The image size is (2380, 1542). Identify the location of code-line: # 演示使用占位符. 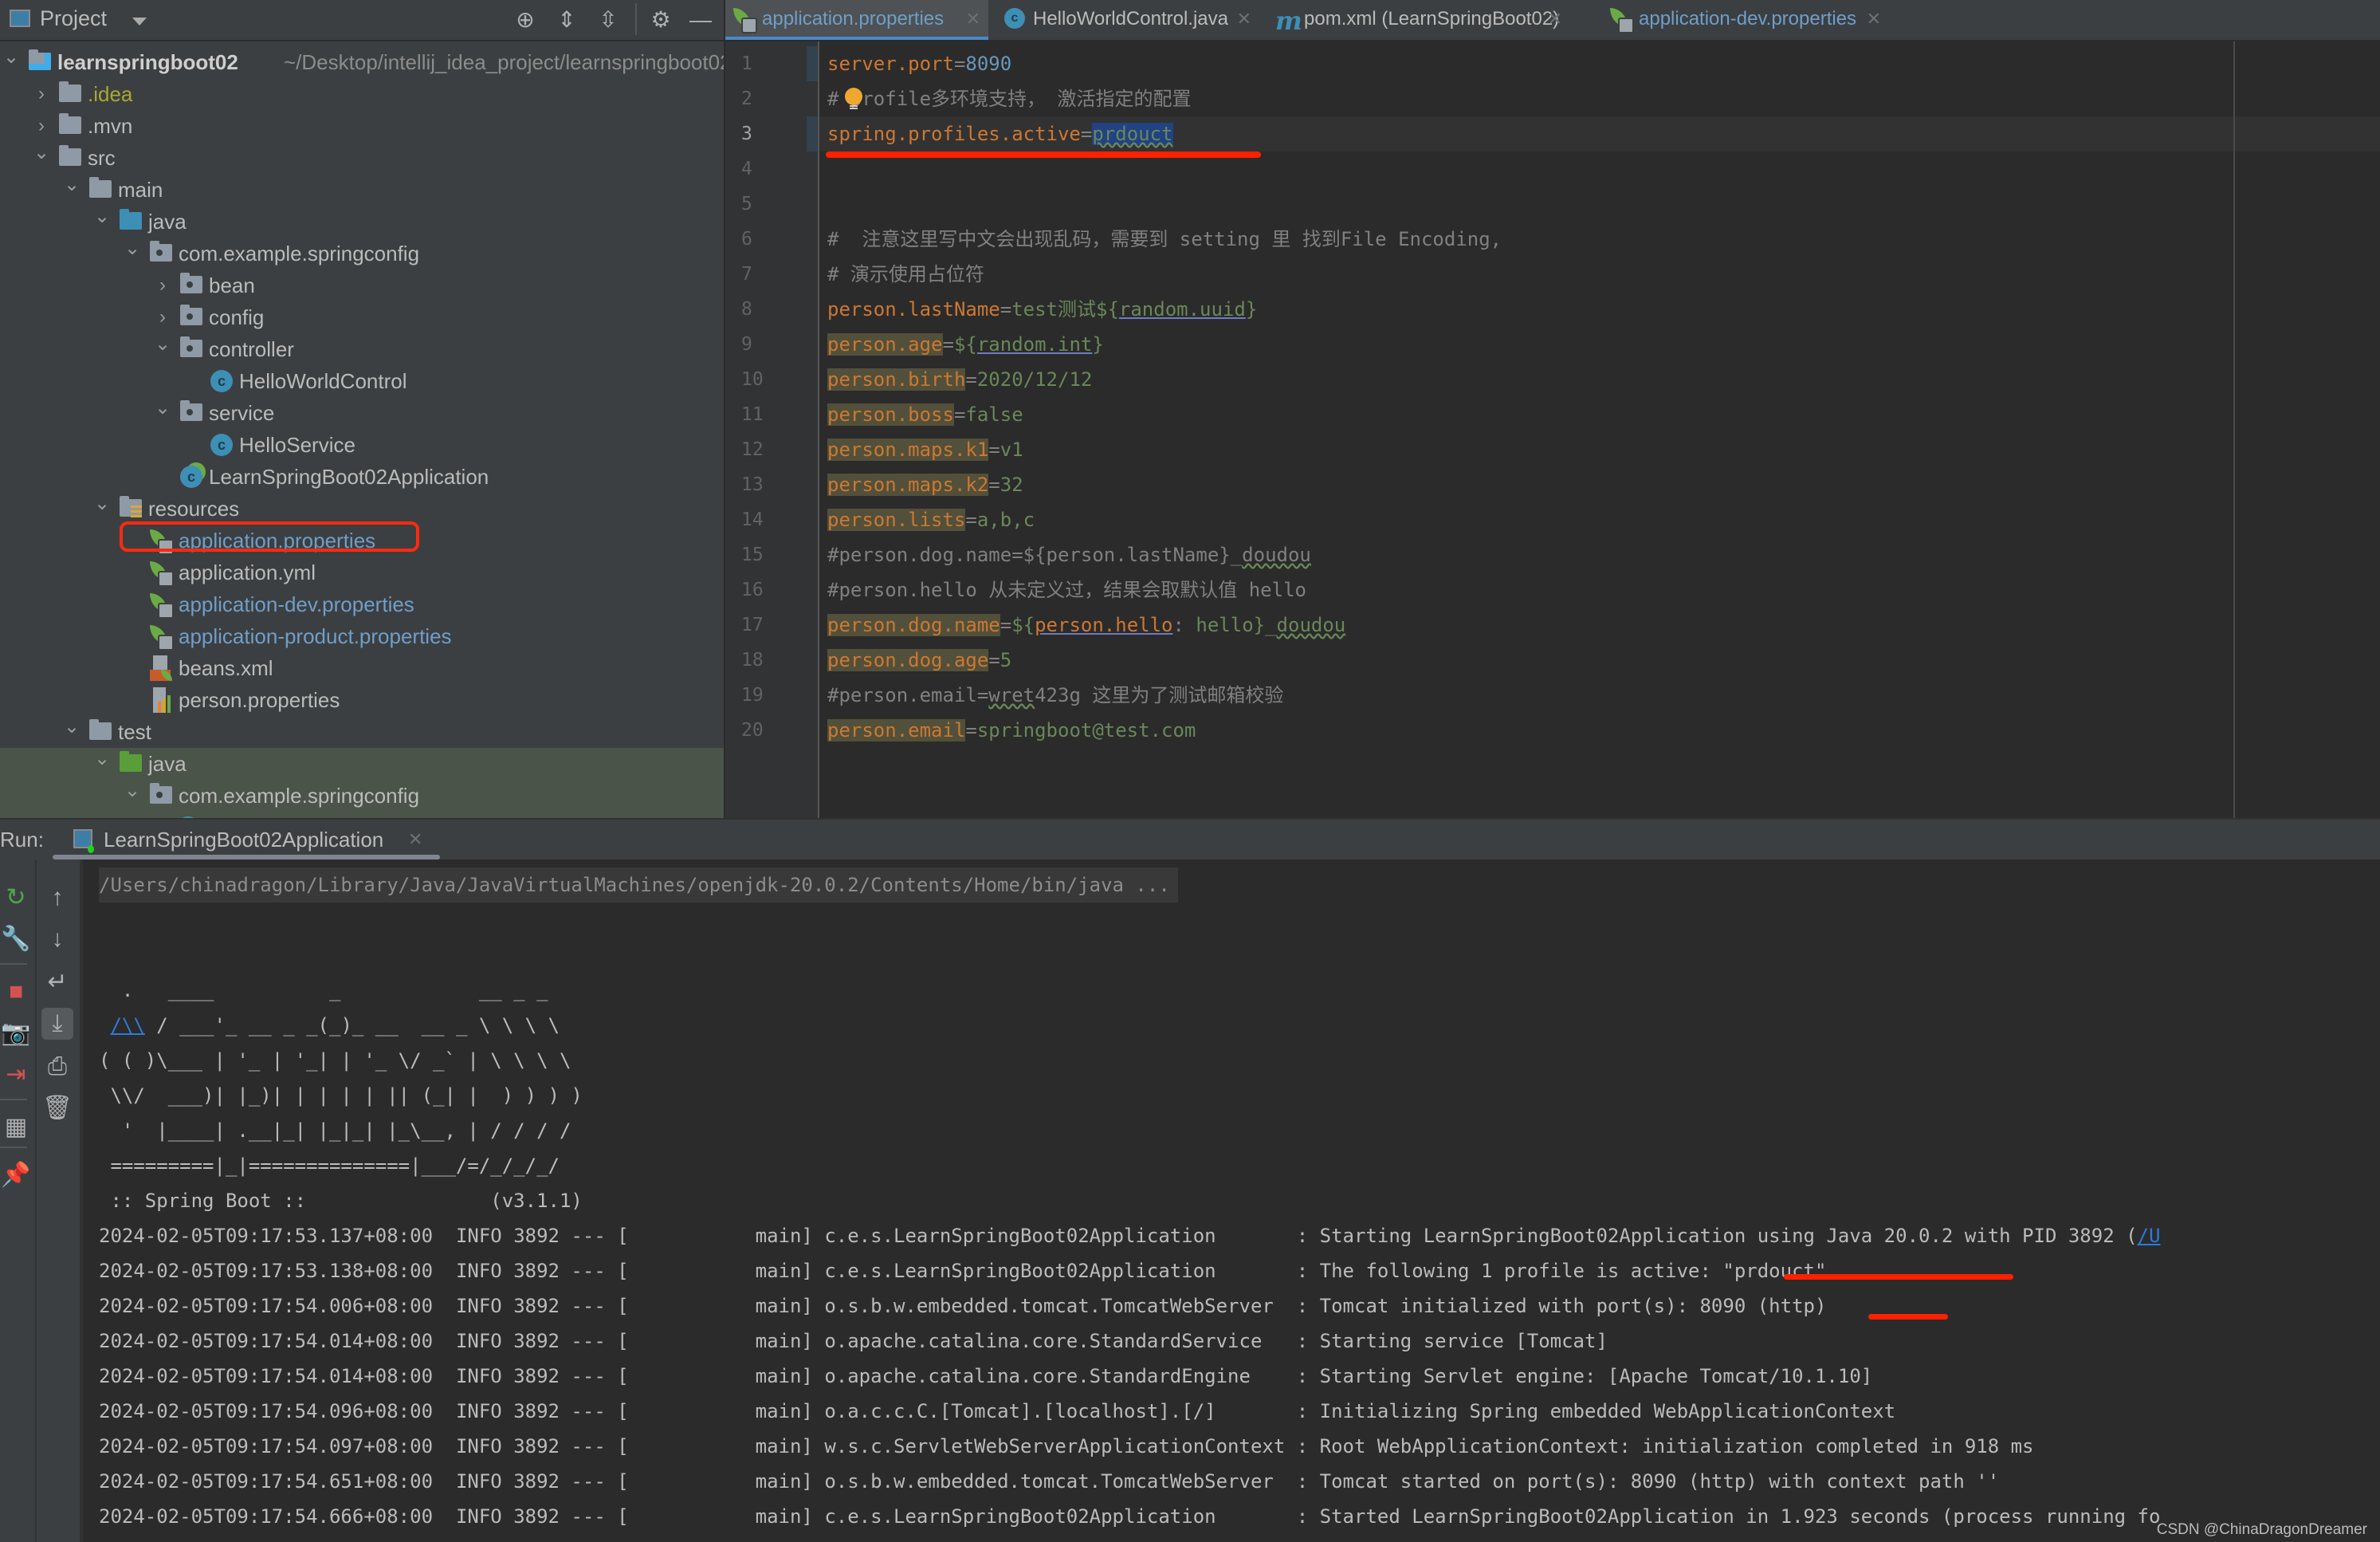
(905, 274).